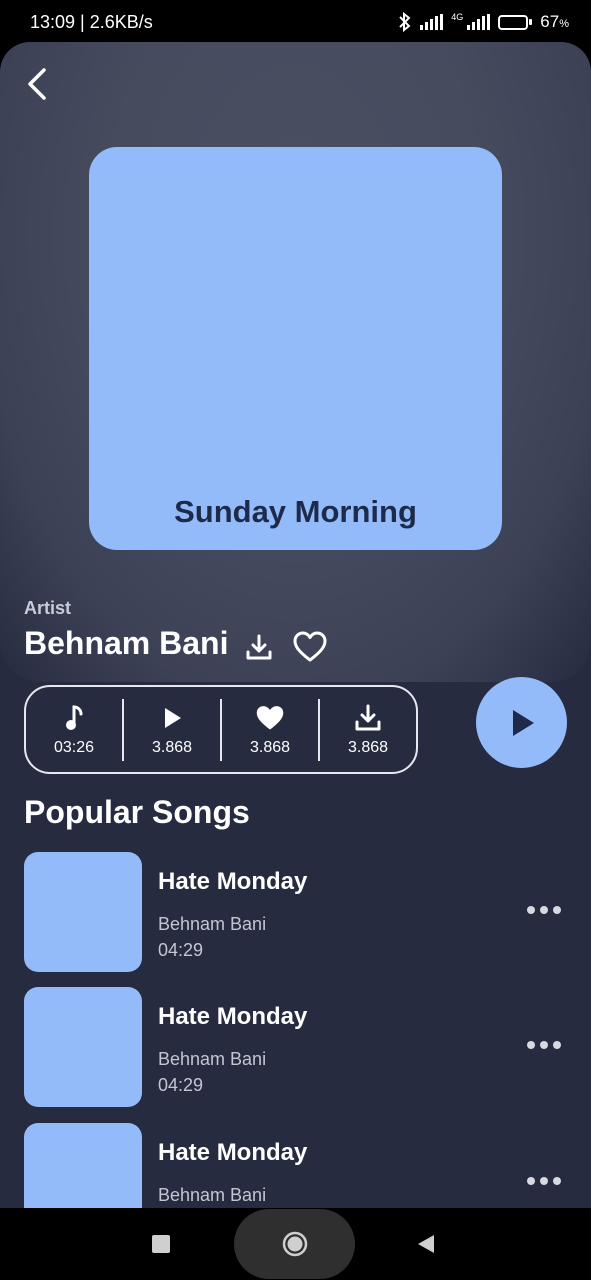 The height and width of the screenshot is (1280, 591). Describe the element at coordinates (172, 747) in the screenshot. I see `stat-plays-value: 3.868` at that location.